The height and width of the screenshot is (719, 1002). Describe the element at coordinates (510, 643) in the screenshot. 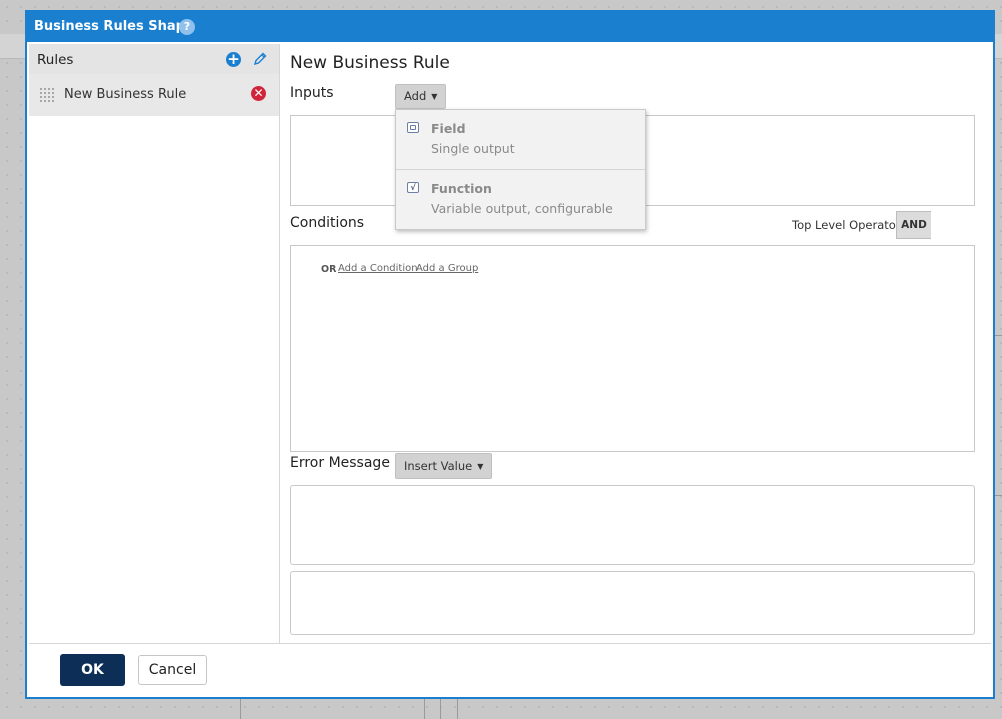

I see `footer-divider` at that location.